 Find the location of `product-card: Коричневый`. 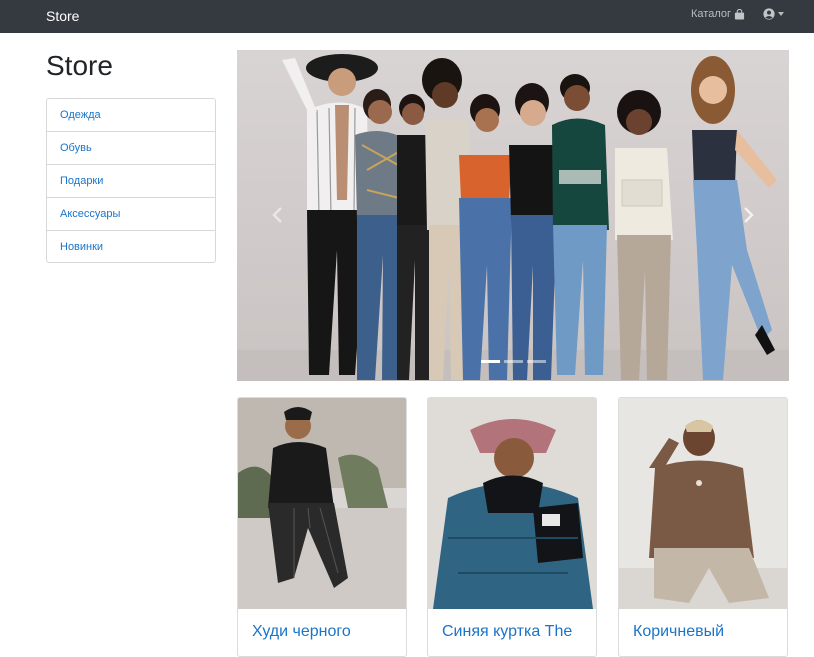

product-card: Коричневый is located at coordinates (703, 527).